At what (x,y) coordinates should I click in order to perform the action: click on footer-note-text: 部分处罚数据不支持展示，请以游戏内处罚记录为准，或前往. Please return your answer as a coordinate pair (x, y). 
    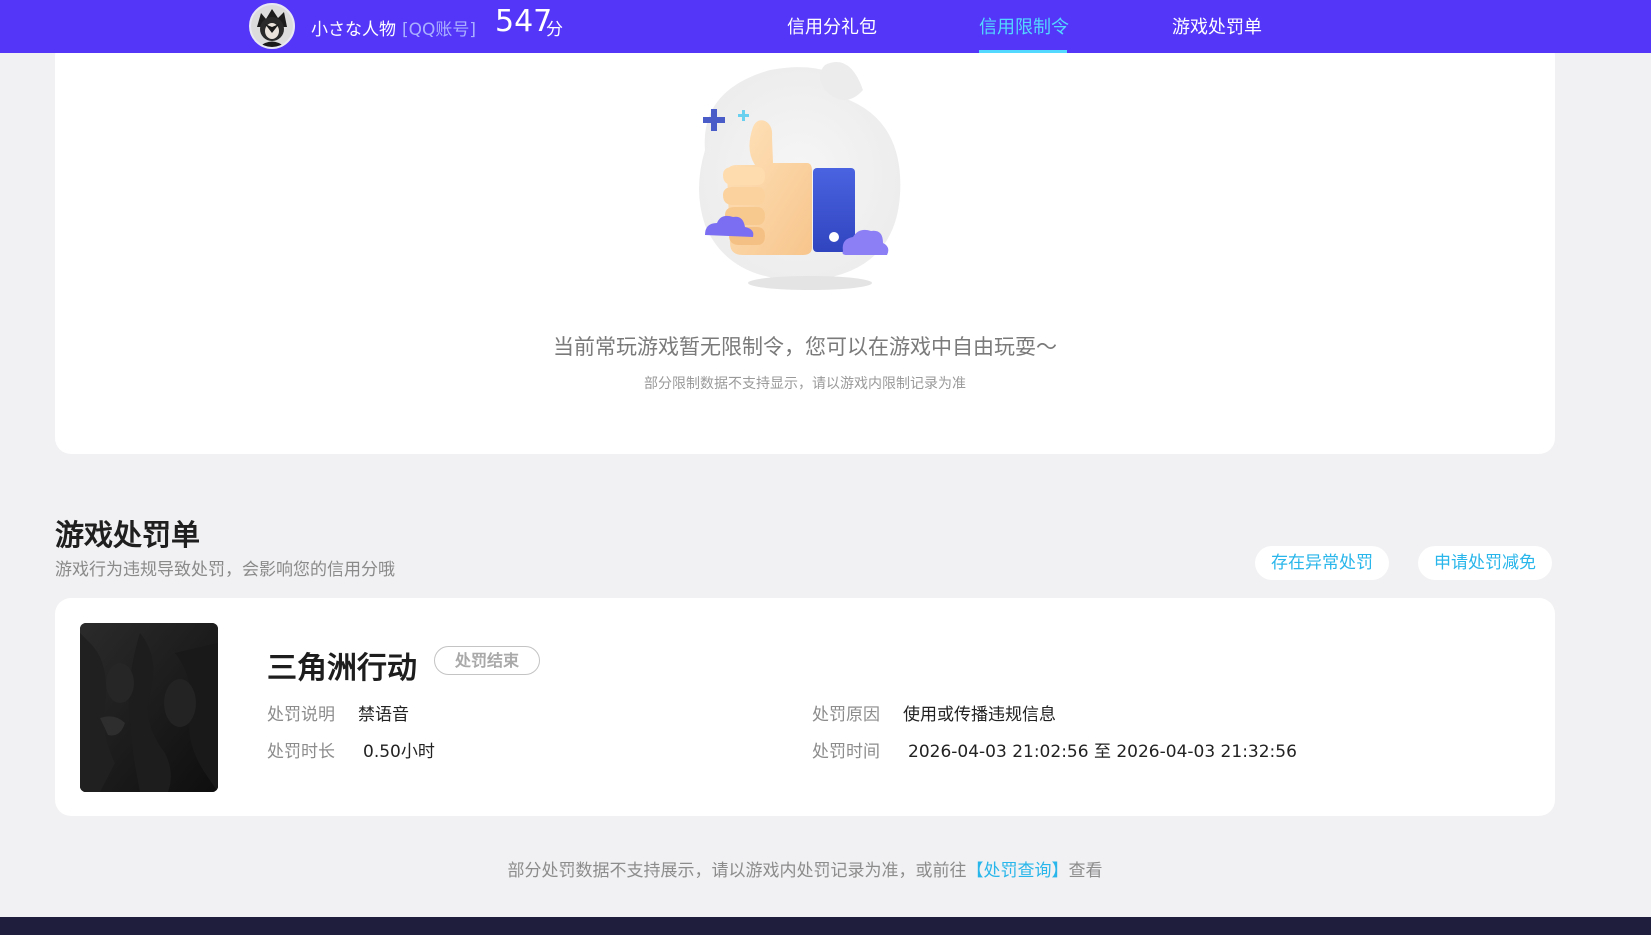
    Looking at the image, I should click on (737, 871).